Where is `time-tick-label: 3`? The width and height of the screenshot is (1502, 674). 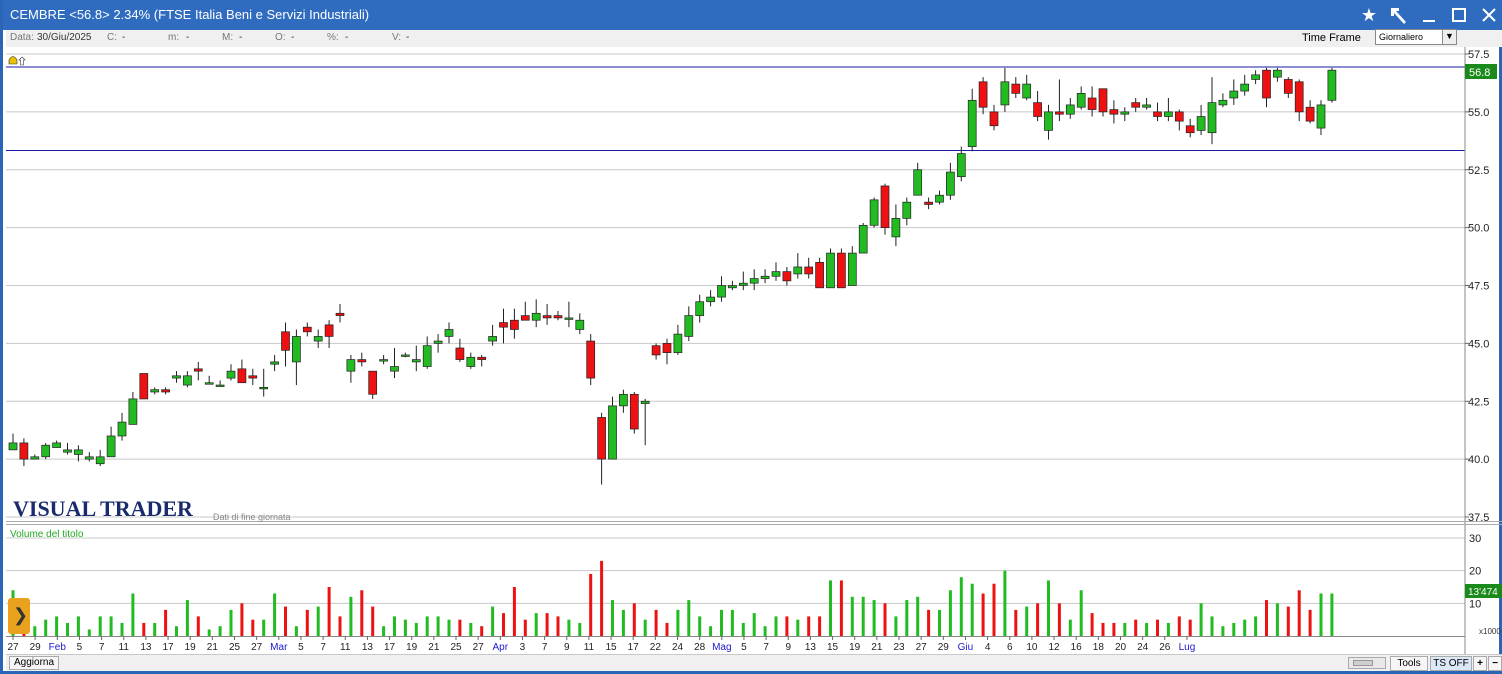 time-tick-label: 3 is located at coordinates (523, 647).